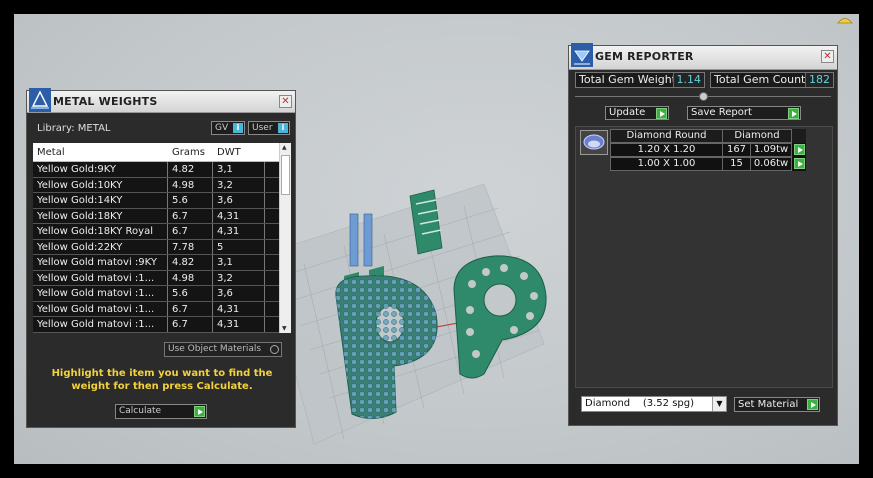  I want to click on metal-weights-titlebar: METAL WEIGHTS ✕, so click(161, 100).